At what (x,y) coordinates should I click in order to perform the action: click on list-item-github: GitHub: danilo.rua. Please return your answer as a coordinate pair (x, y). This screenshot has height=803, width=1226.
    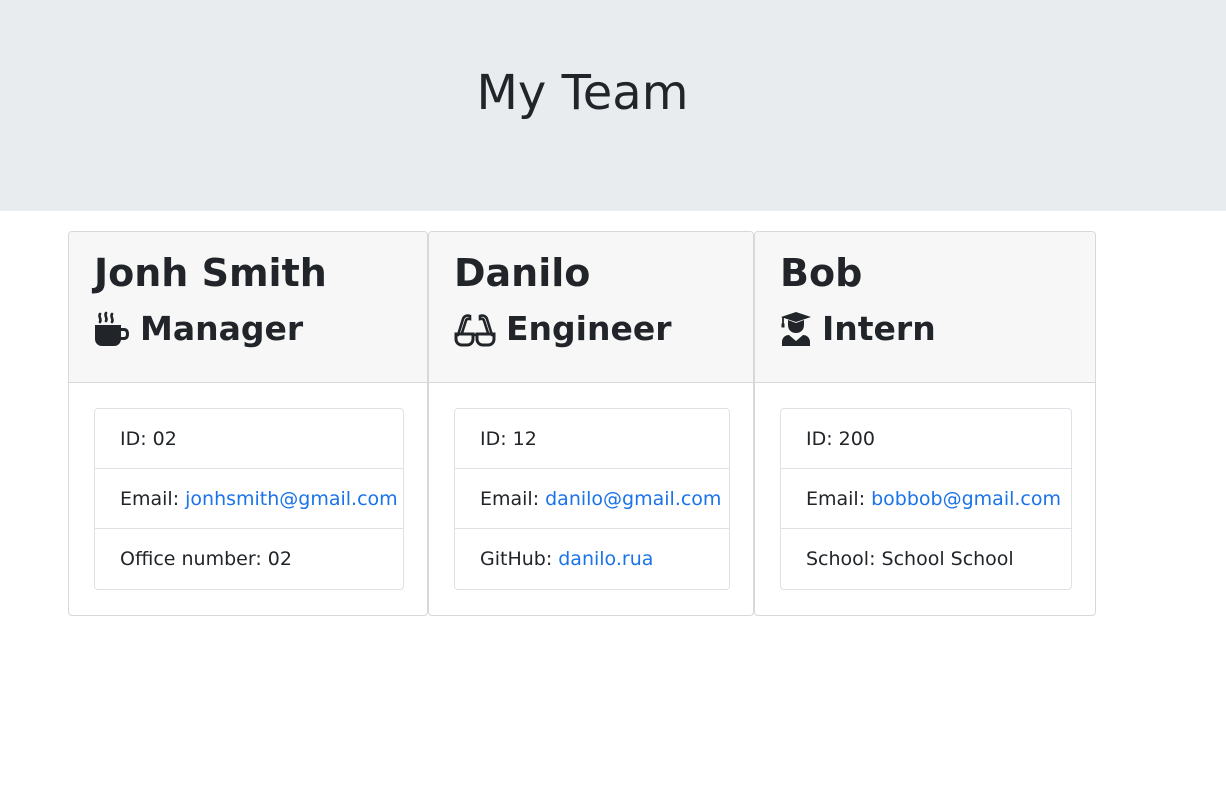
    Looking at the image, I should click on (592, 559).